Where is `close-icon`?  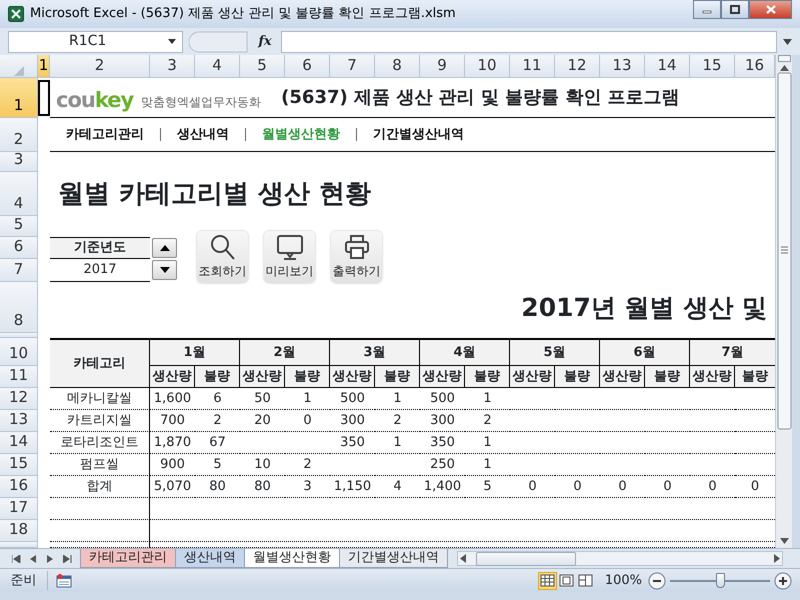
close-icon is located at coordinates (771, 9).